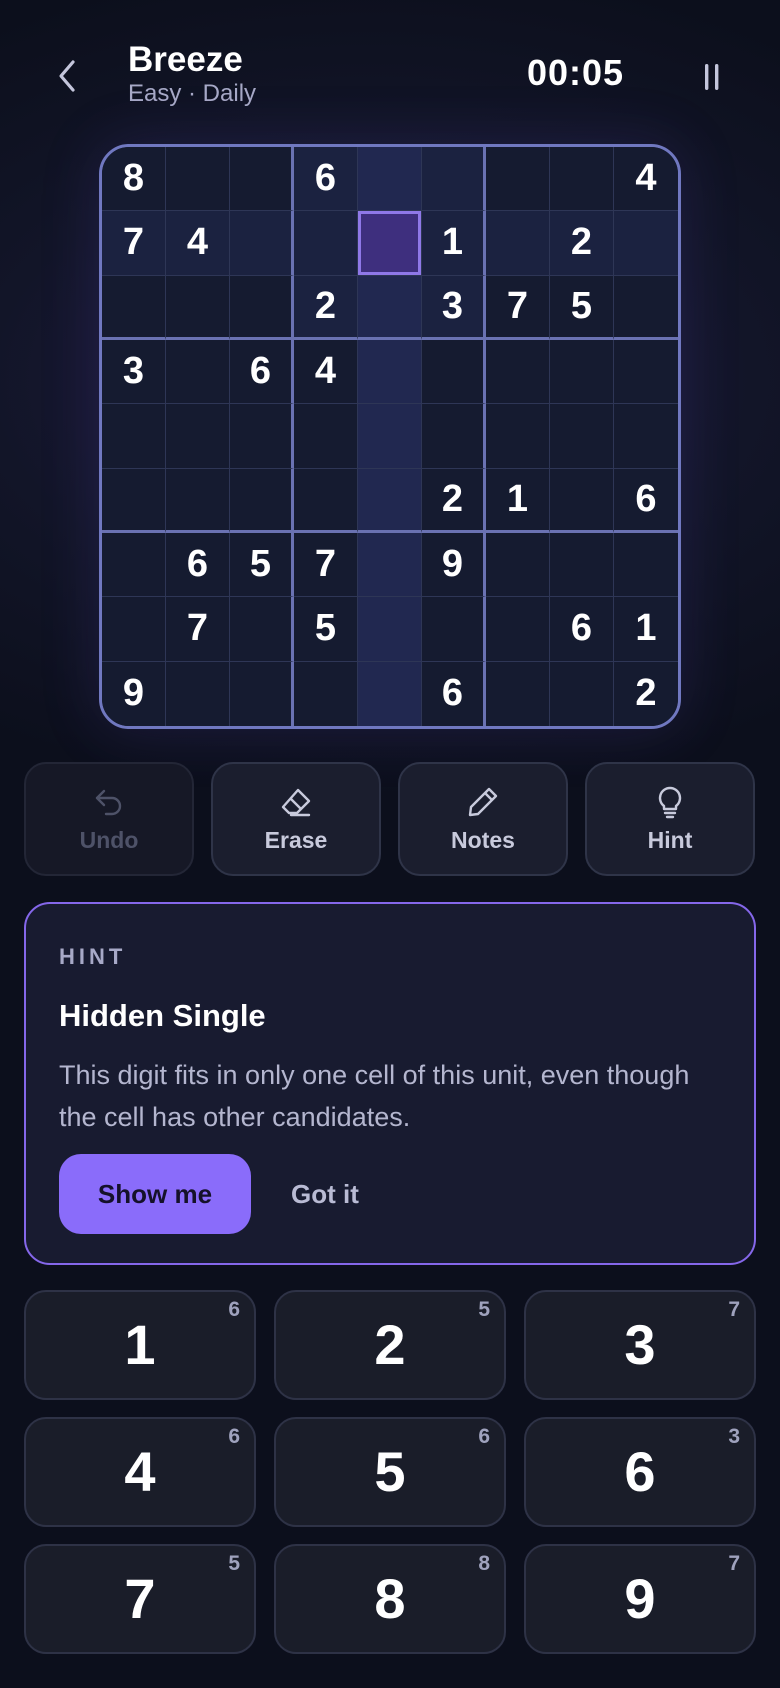 The image size is (780, 1688). What do you see at coordinates (390, 1599) in the screenshot?
I see `number-key-8: 8 8` at bounding box center [390, 1599].